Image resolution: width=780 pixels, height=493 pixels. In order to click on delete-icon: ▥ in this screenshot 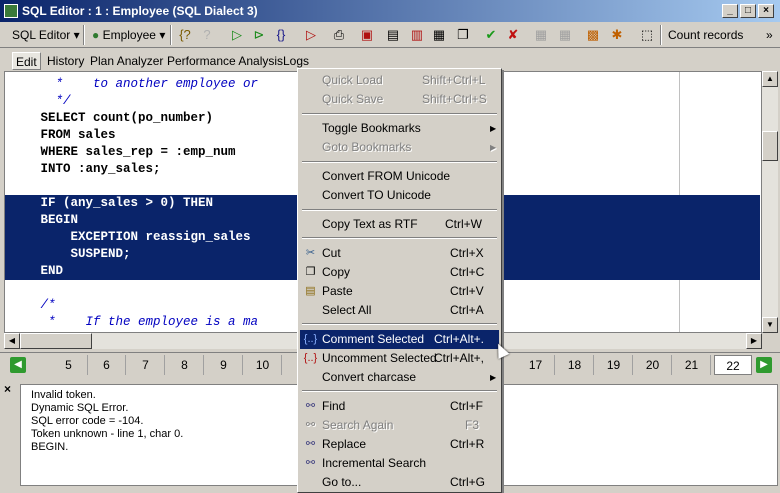, I will do `click(417, 35)`.